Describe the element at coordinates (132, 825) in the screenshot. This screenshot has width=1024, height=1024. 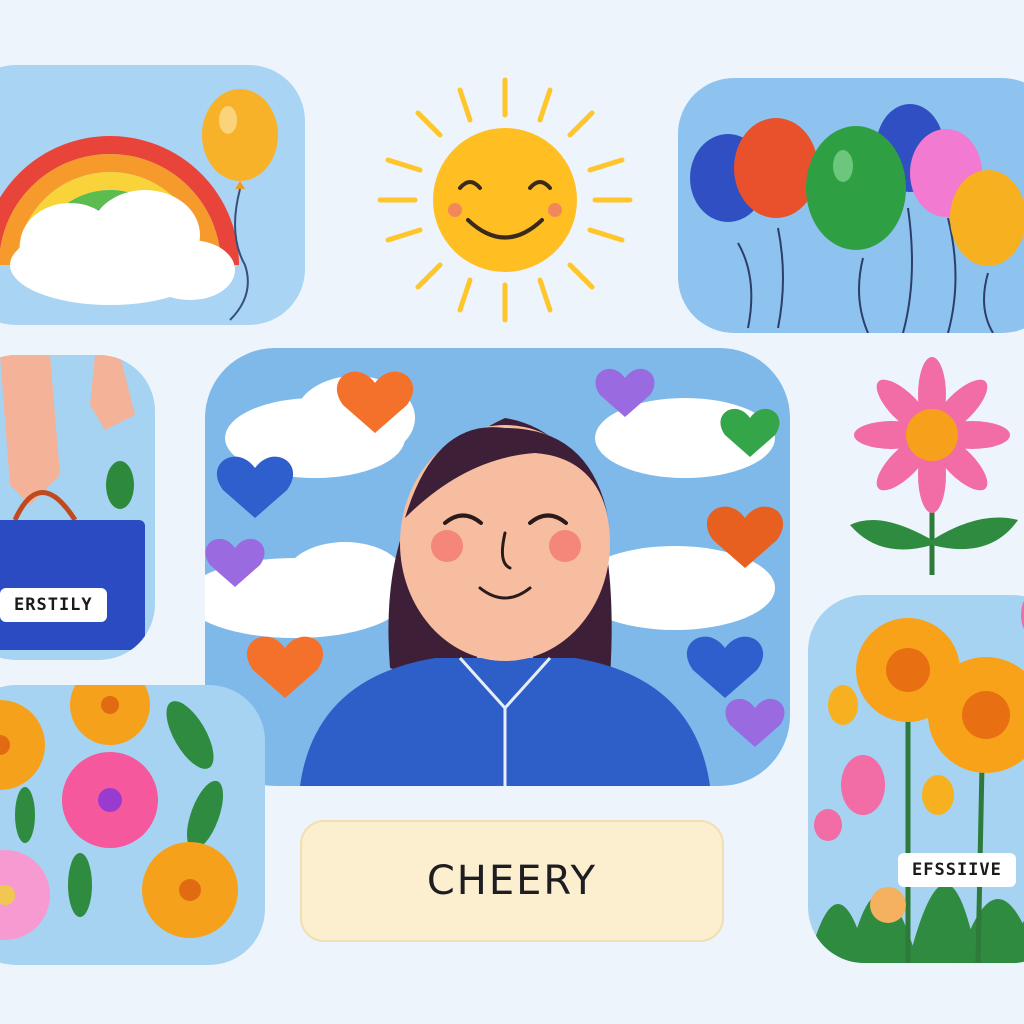
I see `flowers-panel-left` at that location.